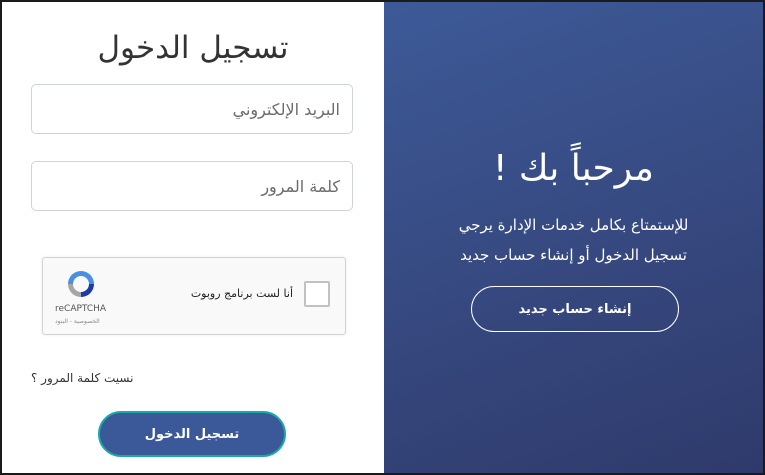  What do you see at coordinates (317, 294) in the screenshot?
I see `recaptcha-checkbox` at bounding box center [317, 294].